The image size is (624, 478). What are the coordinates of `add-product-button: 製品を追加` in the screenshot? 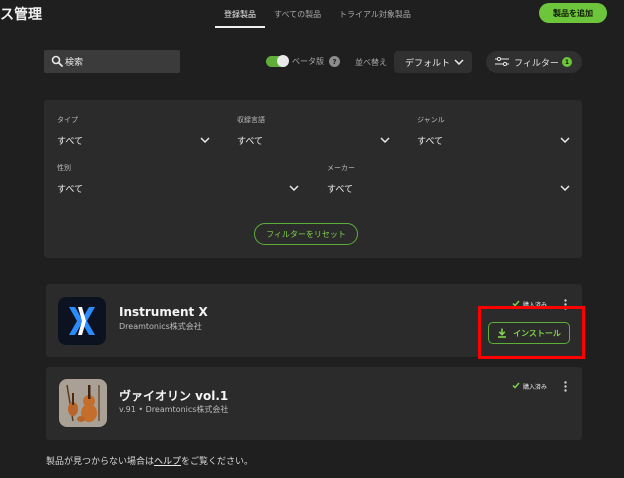 It's located at (573, 13).